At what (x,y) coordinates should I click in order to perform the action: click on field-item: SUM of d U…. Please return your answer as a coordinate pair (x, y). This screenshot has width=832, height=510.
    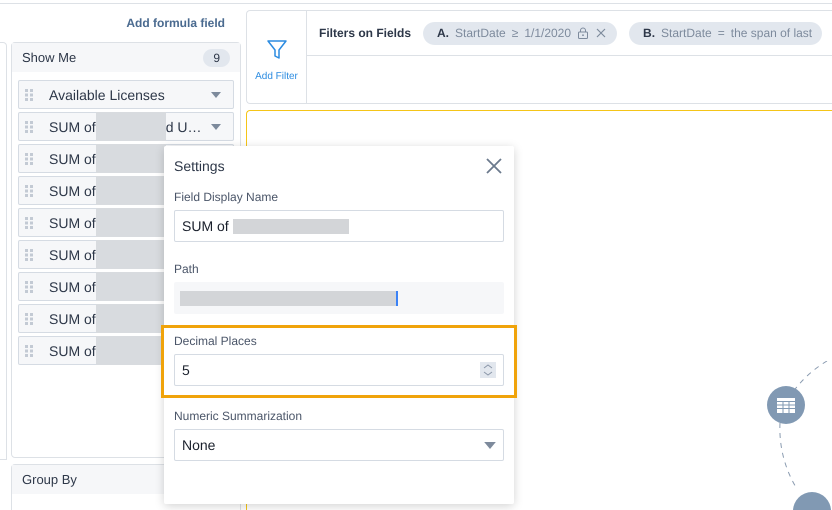
    Looking at the image, I should click on (126, 126).